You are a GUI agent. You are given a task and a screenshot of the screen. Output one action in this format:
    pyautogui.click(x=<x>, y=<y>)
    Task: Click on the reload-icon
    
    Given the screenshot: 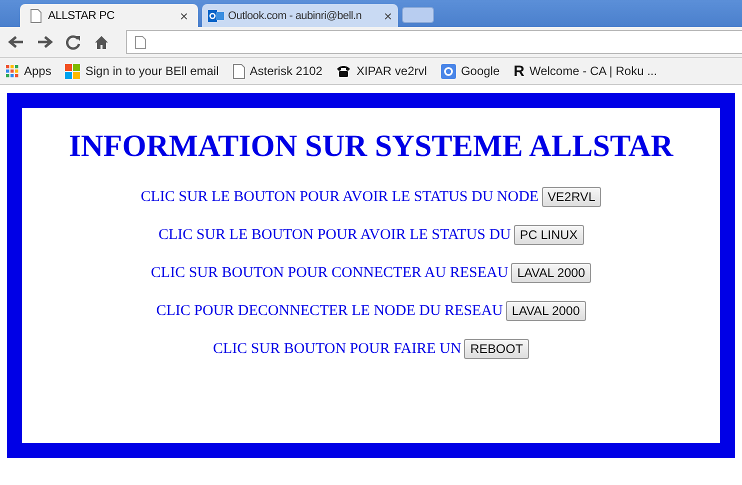 What is the action you would take?
    pyautogui.click(x=73, y=42)
    